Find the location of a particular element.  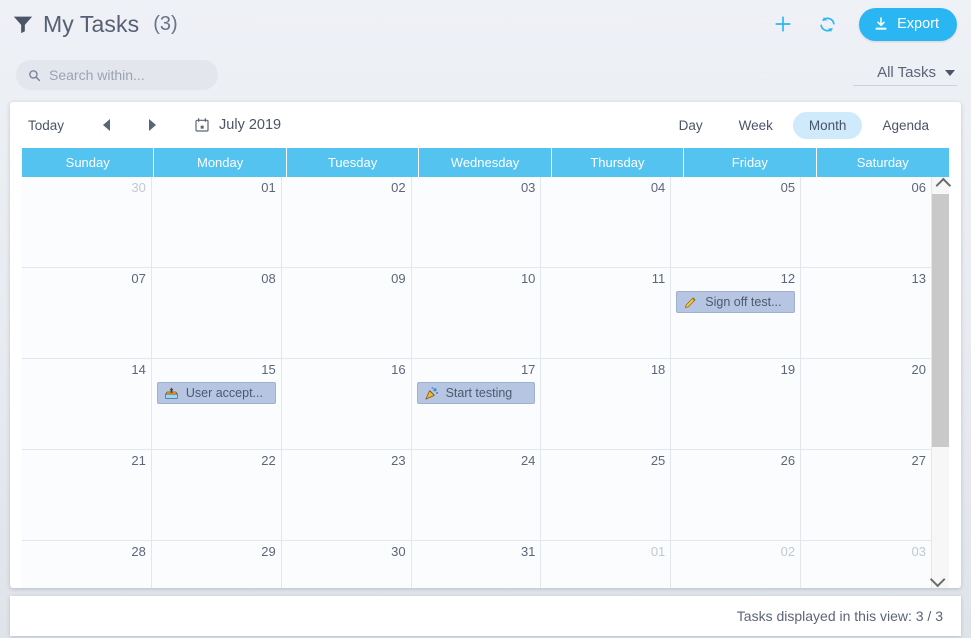

calendar-day-cell: 24 is located at coordinates (476, 495).